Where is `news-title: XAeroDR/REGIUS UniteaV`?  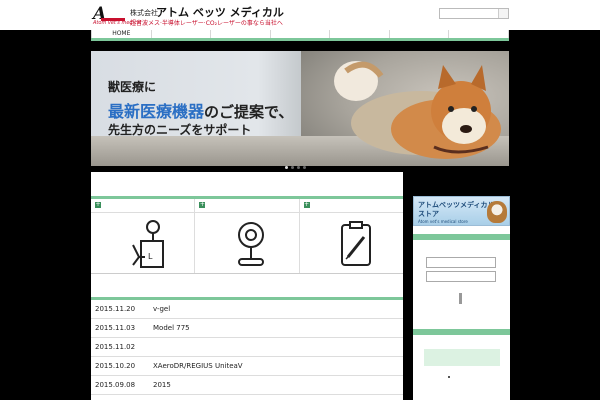
news-title: XAeroDR/REGIUS UniteaV is located at coordinates (278, 366).